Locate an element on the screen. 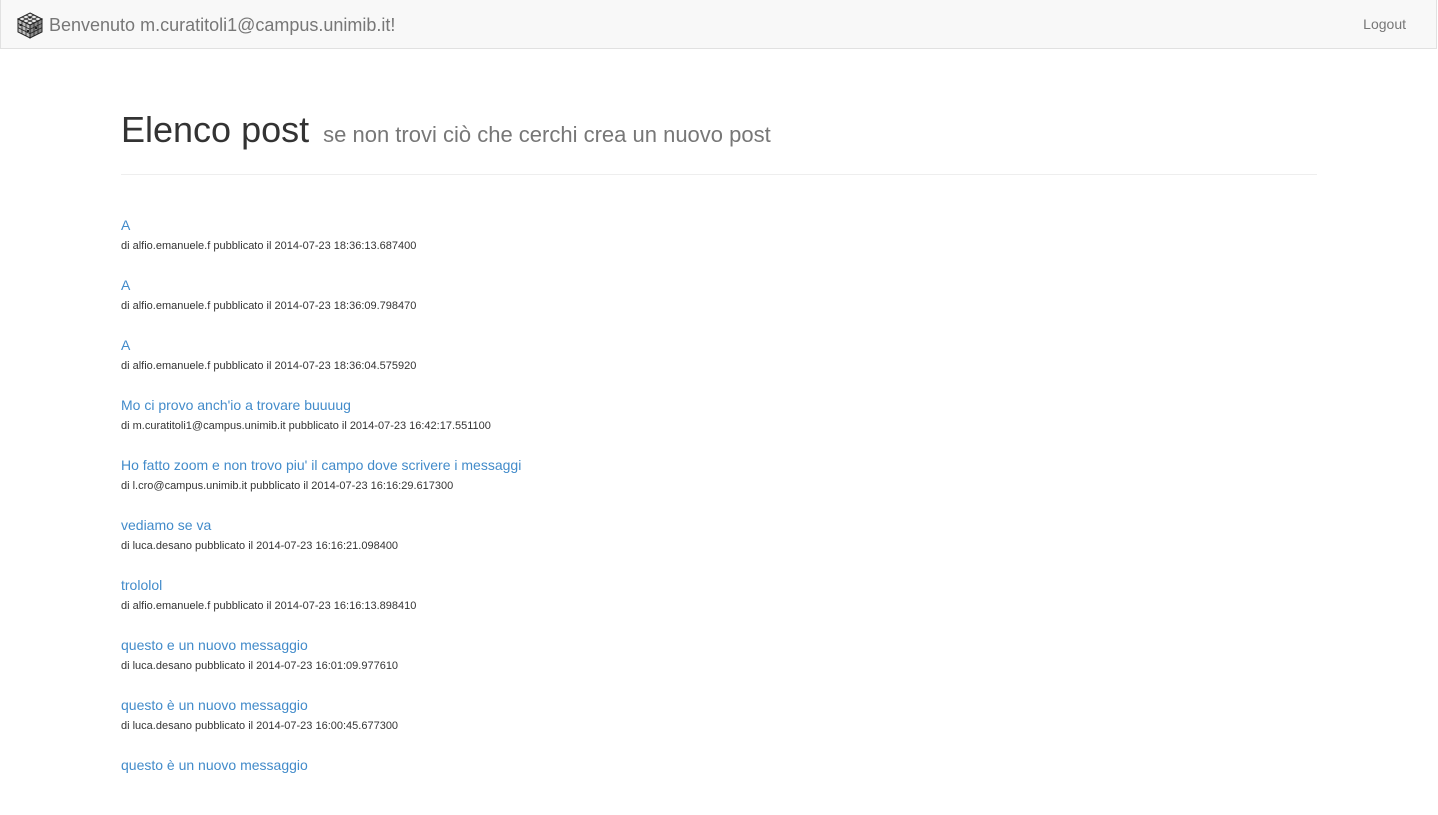 The height and width of the screenshot is (815, 1438). post-title-link: trololol is located at coordinates (719, 585).